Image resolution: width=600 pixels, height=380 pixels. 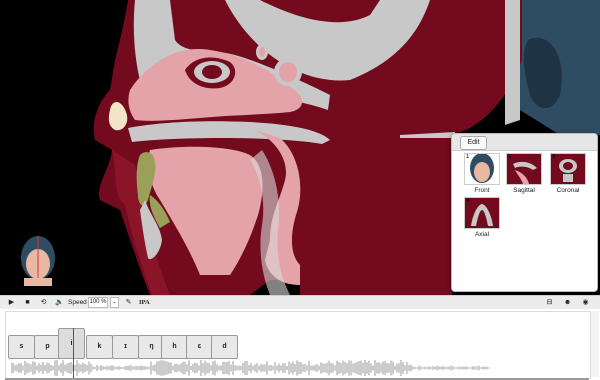 I want to click on view-front: 1 Front, so click(x=482, y=173).